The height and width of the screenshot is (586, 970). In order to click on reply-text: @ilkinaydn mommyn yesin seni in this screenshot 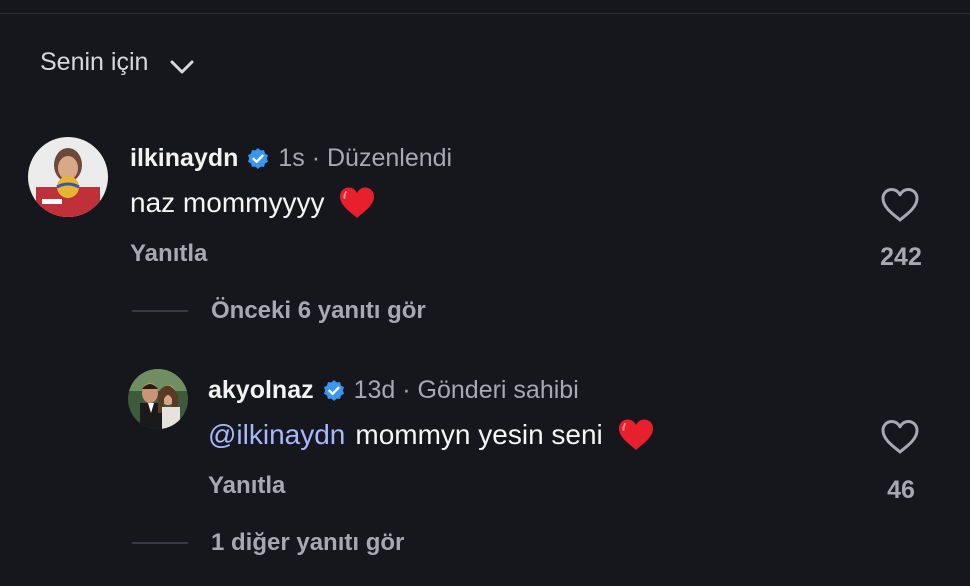, I will do `click(431, 435)`.